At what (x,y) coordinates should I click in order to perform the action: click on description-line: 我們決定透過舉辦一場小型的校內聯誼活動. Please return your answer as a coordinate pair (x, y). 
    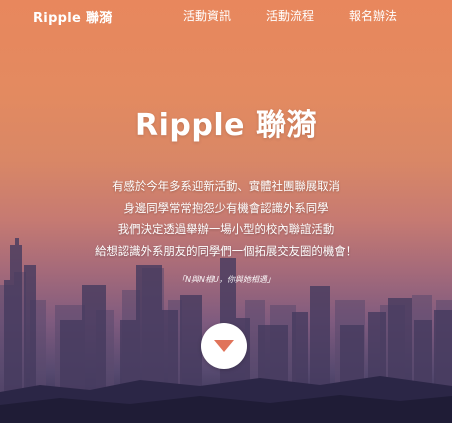
    Looking at the image, I should click on (226, 229).